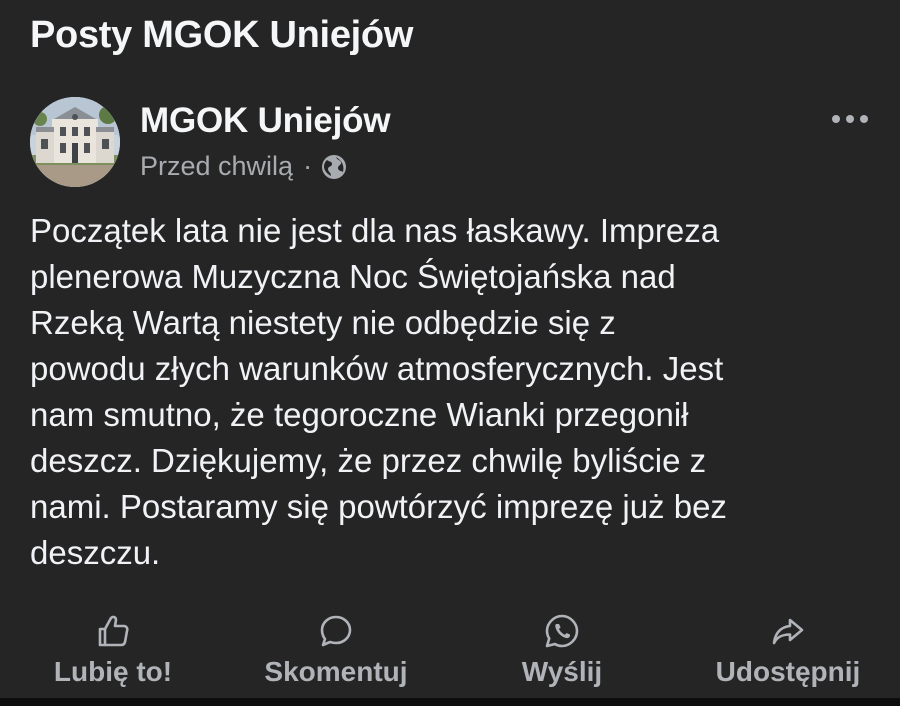  I want to click on post-action-bar: Lubię to! Skomentuj Wyślij Udostępnij, so click(450, 654).